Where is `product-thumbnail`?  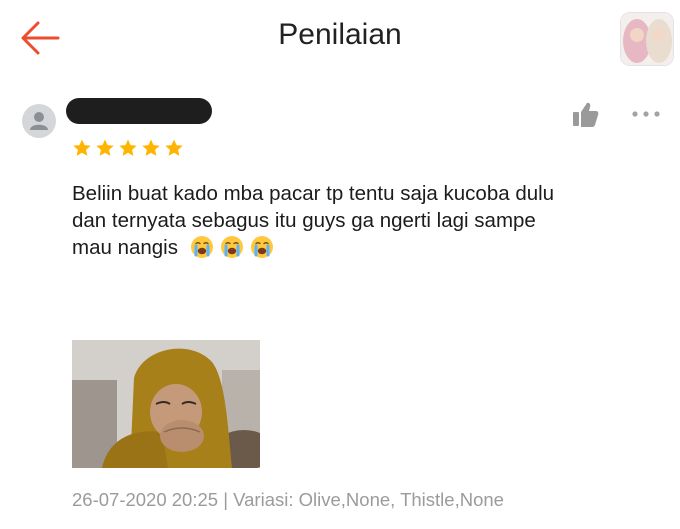
product-thumbnail is located at coordinates (647, 39).